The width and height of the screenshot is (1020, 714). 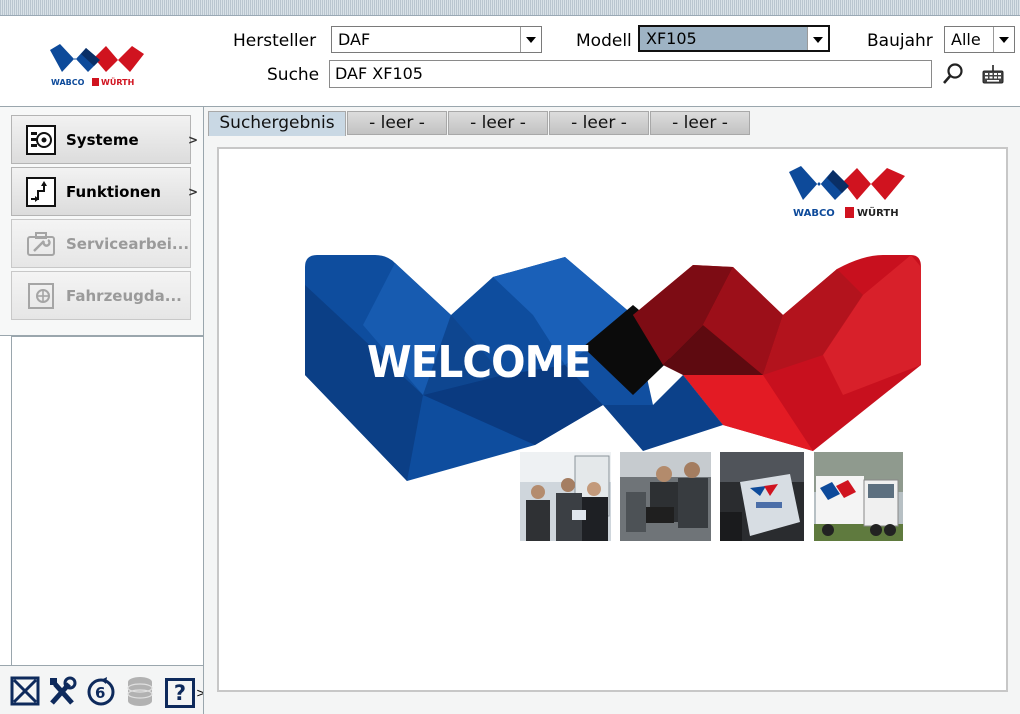 I want to click on tab-empty-3: - leer -, so click(x=599, y=123).